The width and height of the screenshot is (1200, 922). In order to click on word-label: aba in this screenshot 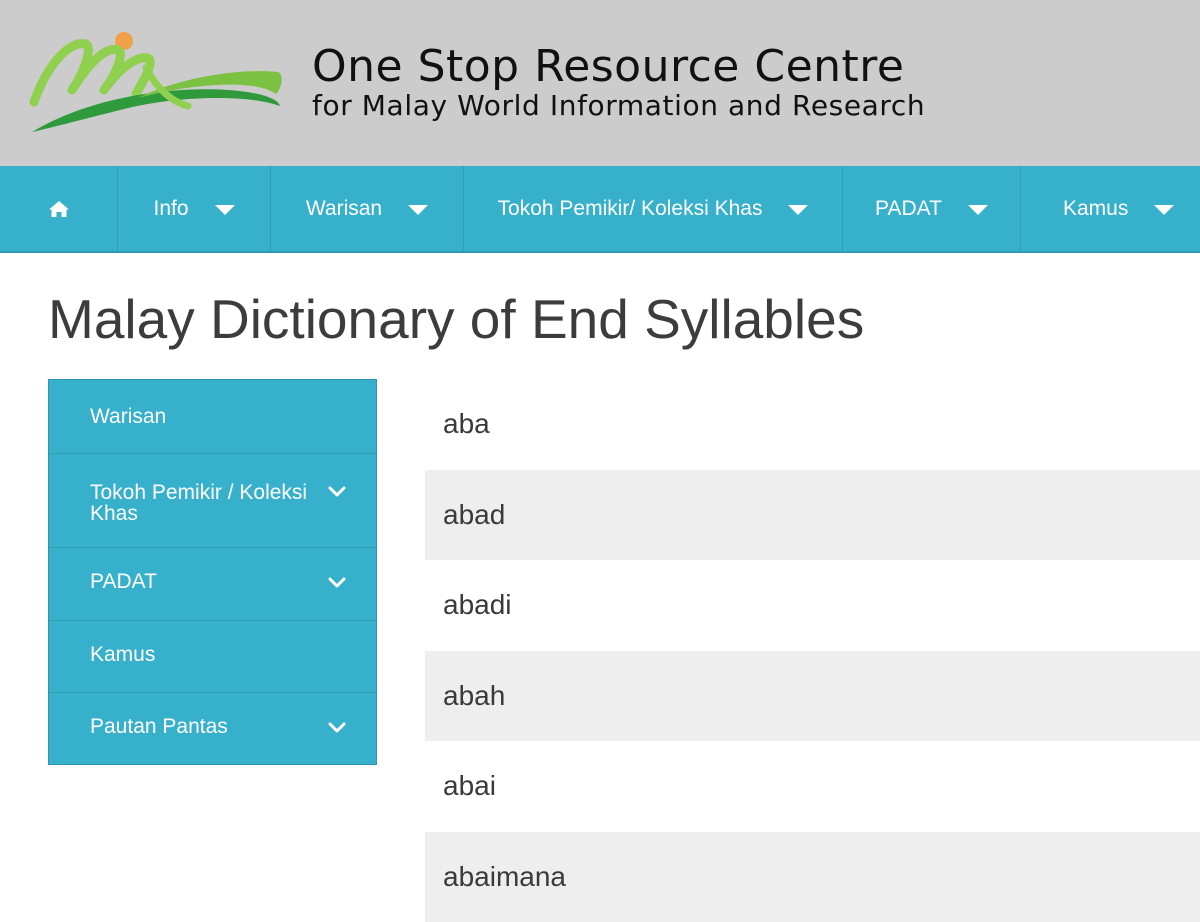, I will do `click(466, 424)`.